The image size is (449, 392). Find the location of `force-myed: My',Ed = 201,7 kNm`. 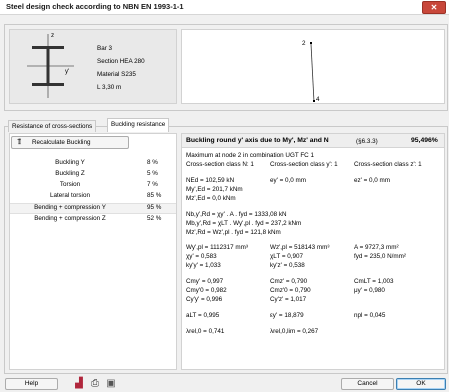

force-myed: My',Ed = 201,7 kNm is located at coordinates (214, 189).